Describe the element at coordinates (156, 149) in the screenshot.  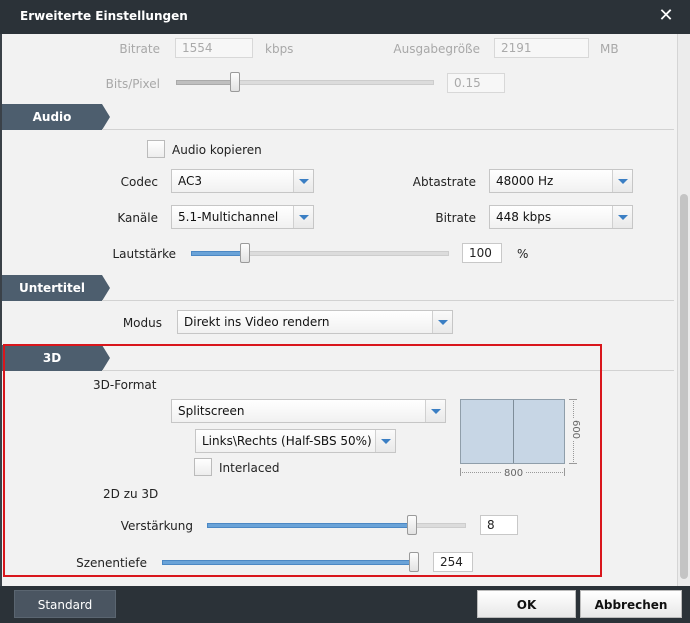
I see `audio-copy-checkbox` at that location.